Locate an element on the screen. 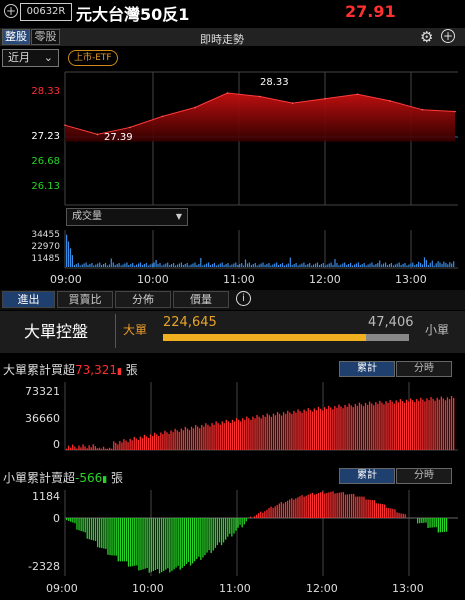 The width and height of the screenshot is (465, 600). small-acc-title: 小單累計賣超-566▮ 張 is located at coordinates (63, 477).